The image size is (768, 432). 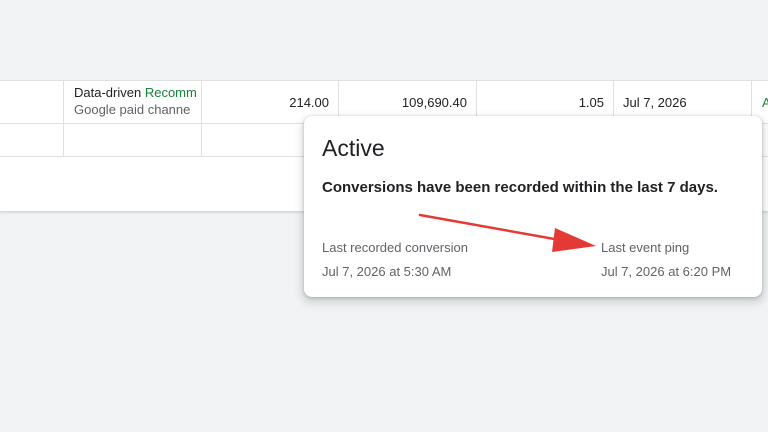 What do you see at coordinates (666, 271) in the screenshot?
I see `last-ping-value: Jul 7, 2026 at 6:20 PM` at bounding box center [666, 271].